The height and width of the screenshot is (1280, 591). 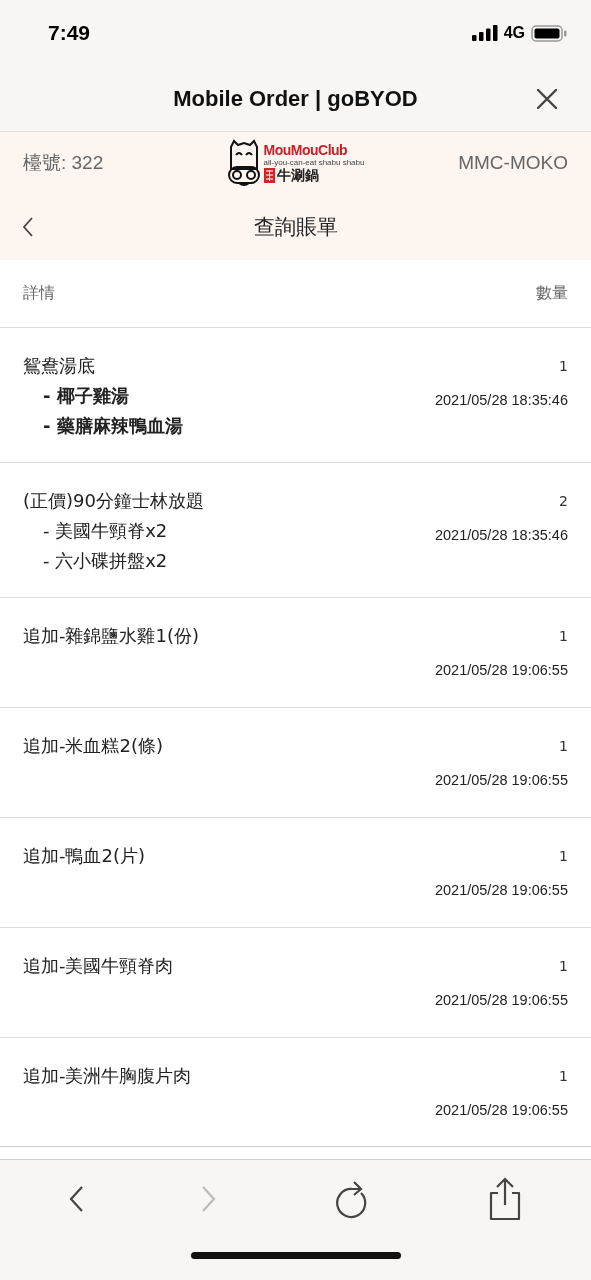 I want to click on signal-icon, so click(x=484, y=33).